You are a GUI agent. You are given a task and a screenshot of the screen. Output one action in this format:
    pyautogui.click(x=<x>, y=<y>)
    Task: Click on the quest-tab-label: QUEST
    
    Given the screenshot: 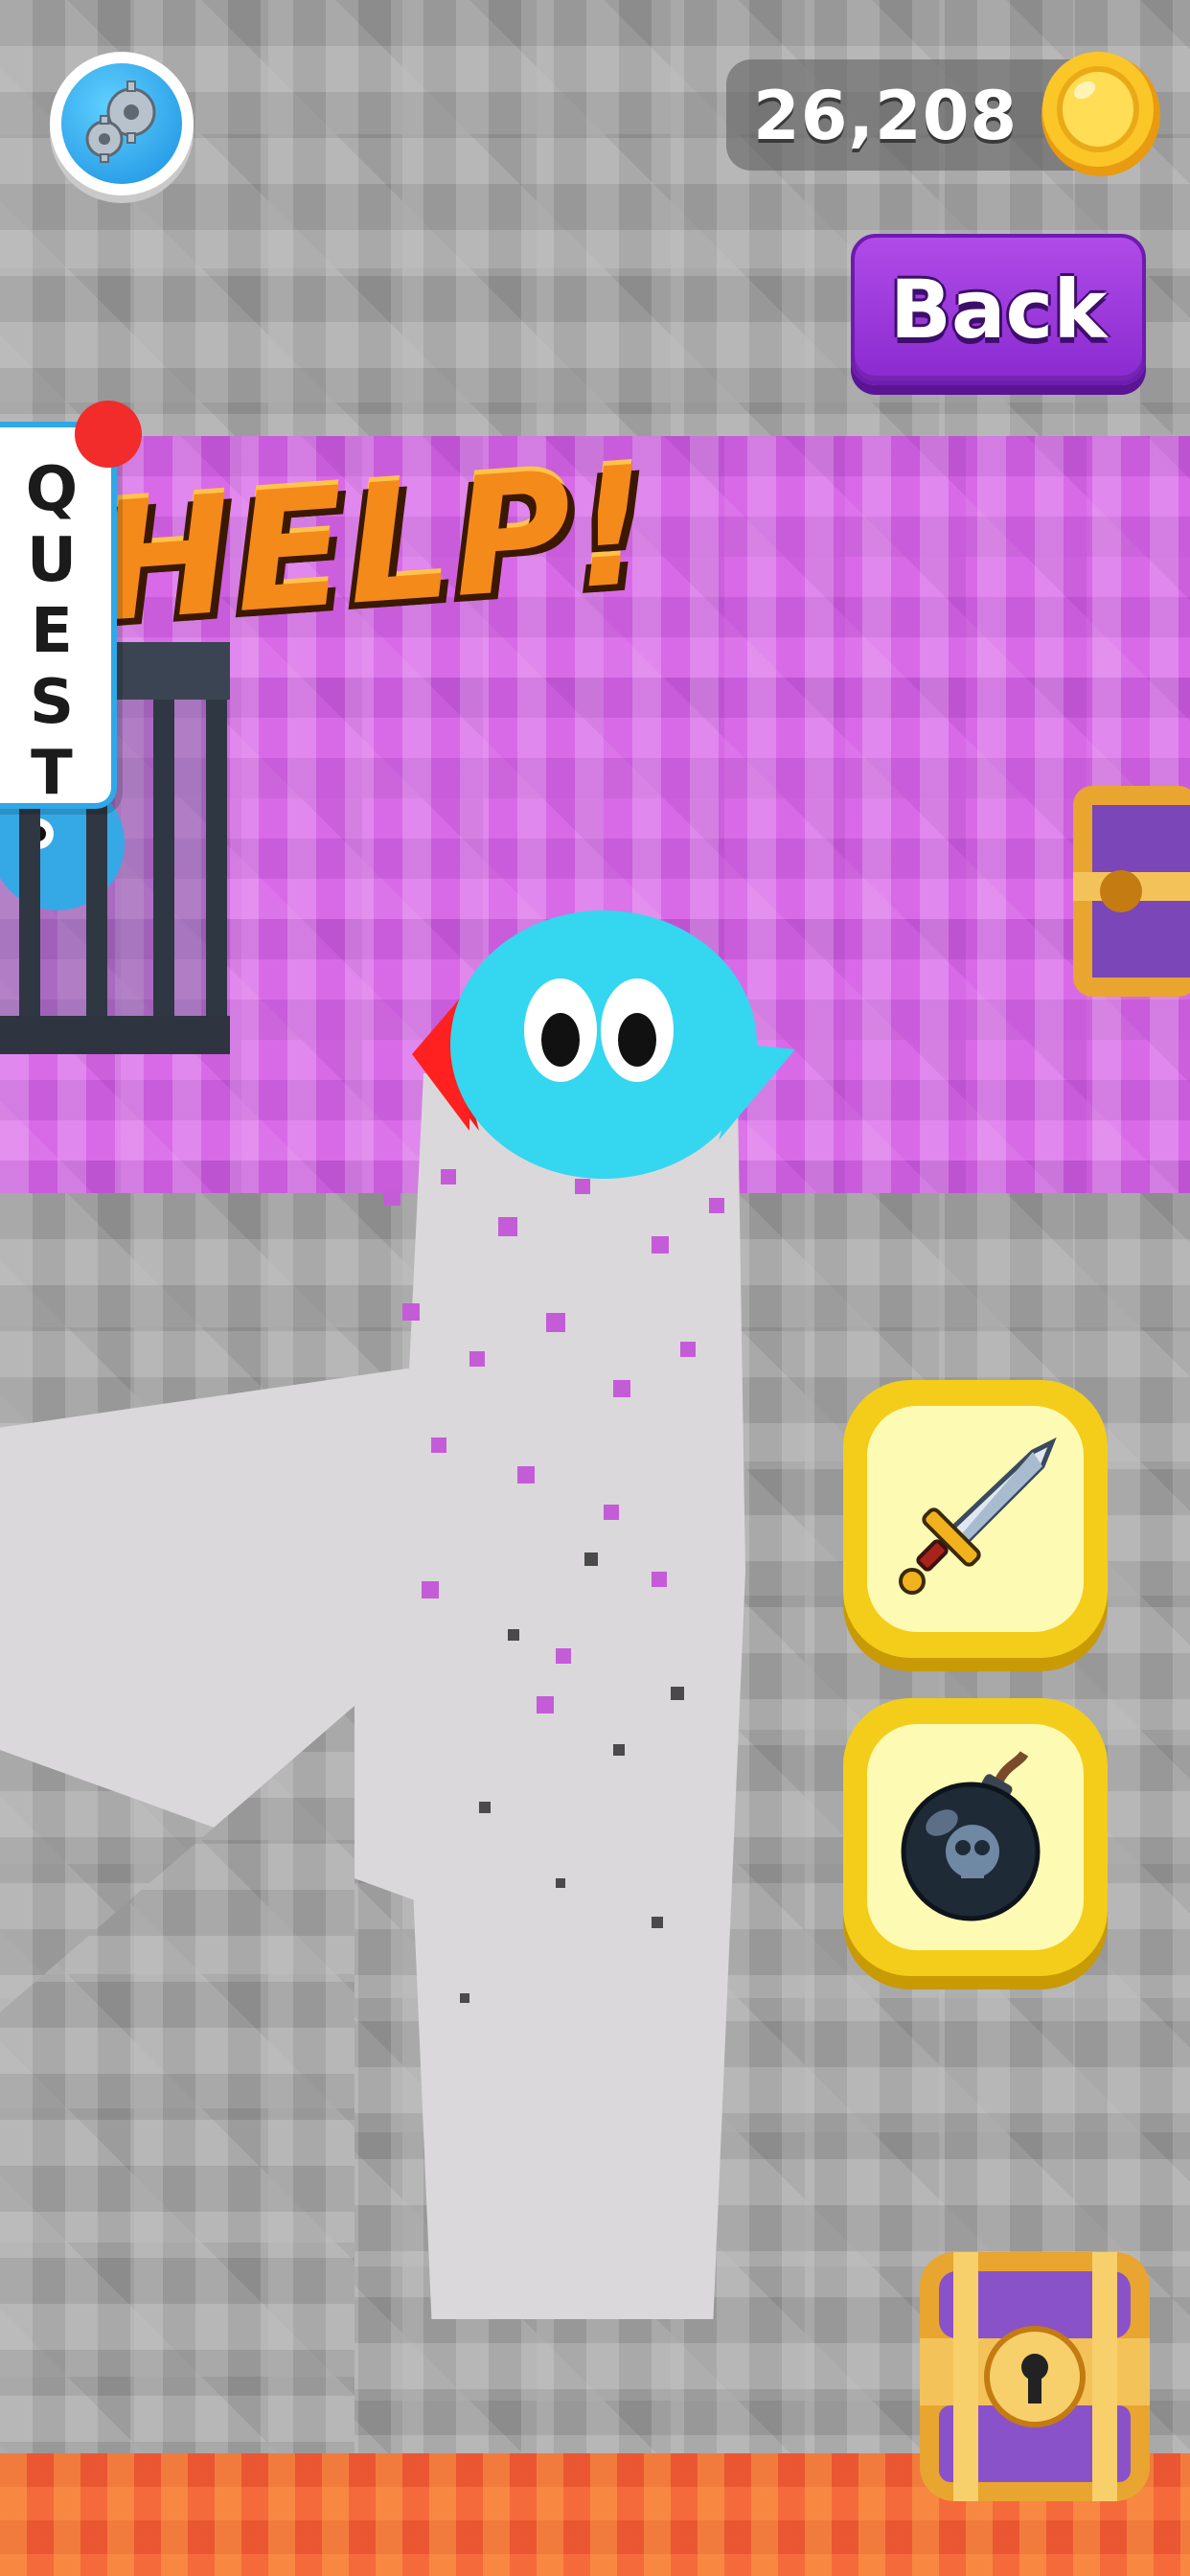 What is the action you would take?
    pyautogui.click(x=52, y=631)
    